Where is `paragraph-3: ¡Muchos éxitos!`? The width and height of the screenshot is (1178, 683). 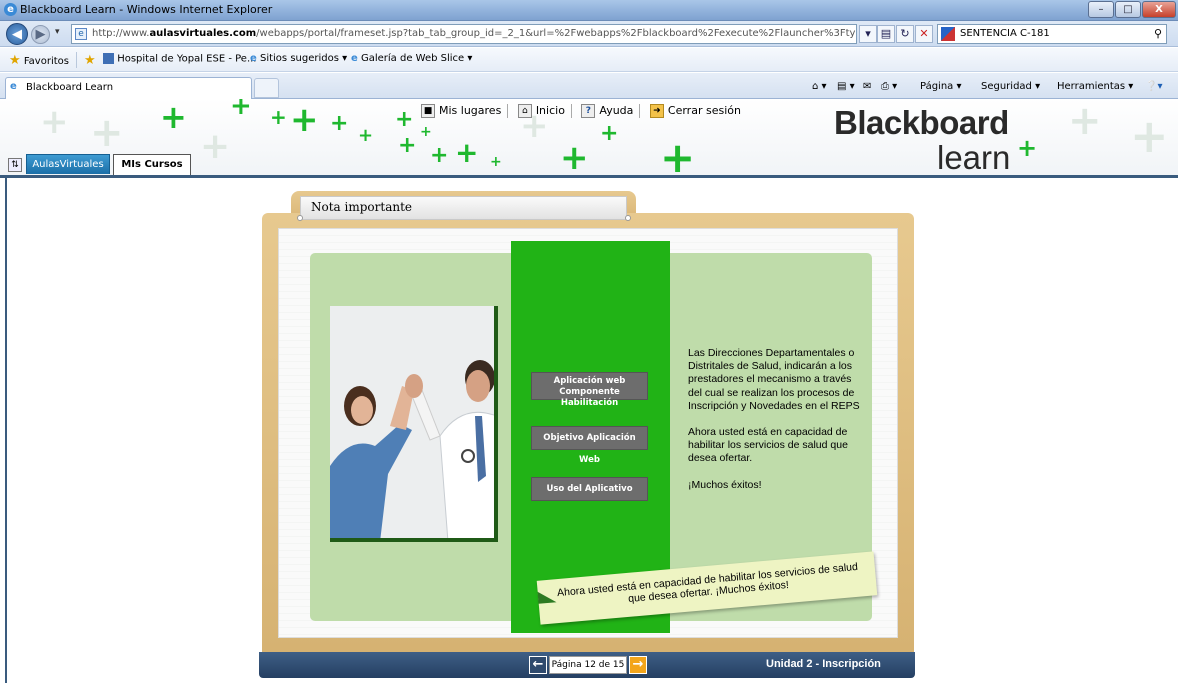
paragraph-3: ¡Muchos éxitos! is located at coordinates (725, 484).